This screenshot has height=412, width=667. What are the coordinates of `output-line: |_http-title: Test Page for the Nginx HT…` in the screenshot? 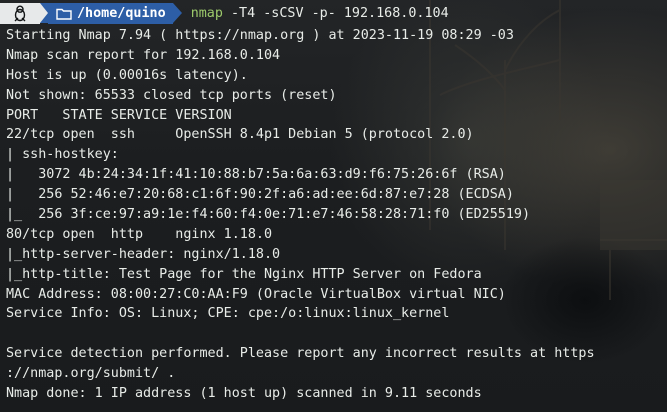 It's located at (244, 274).